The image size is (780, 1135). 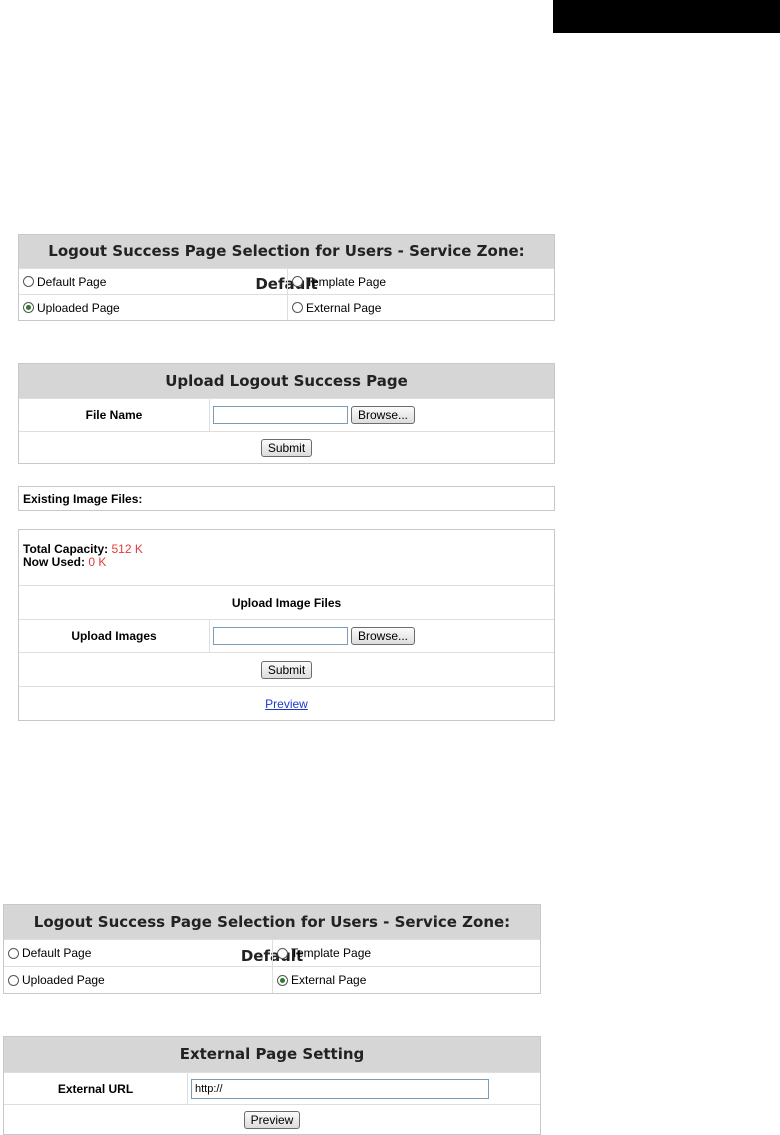 What do you see at coordinates (666, 16) in the screenshot?
I see `header-black-bar` at bounding box center [666, 16].